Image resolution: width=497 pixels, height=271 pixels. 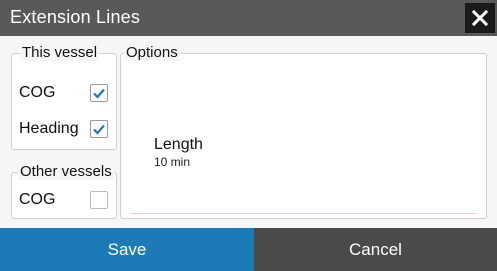 What do you see at coordinates (37, 199) in the screenshot?
I see `other-vessels-cog-label: COG` at bounding box center [37, 199].